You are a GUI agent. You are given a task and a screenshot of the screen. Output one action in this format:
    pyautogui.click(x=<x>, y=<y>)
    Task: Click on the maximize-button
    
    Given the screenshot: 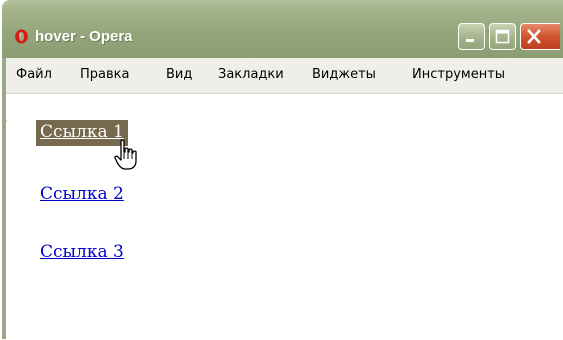 What is the action you would take?
    pyautogui.click(x=502, y=36)
    